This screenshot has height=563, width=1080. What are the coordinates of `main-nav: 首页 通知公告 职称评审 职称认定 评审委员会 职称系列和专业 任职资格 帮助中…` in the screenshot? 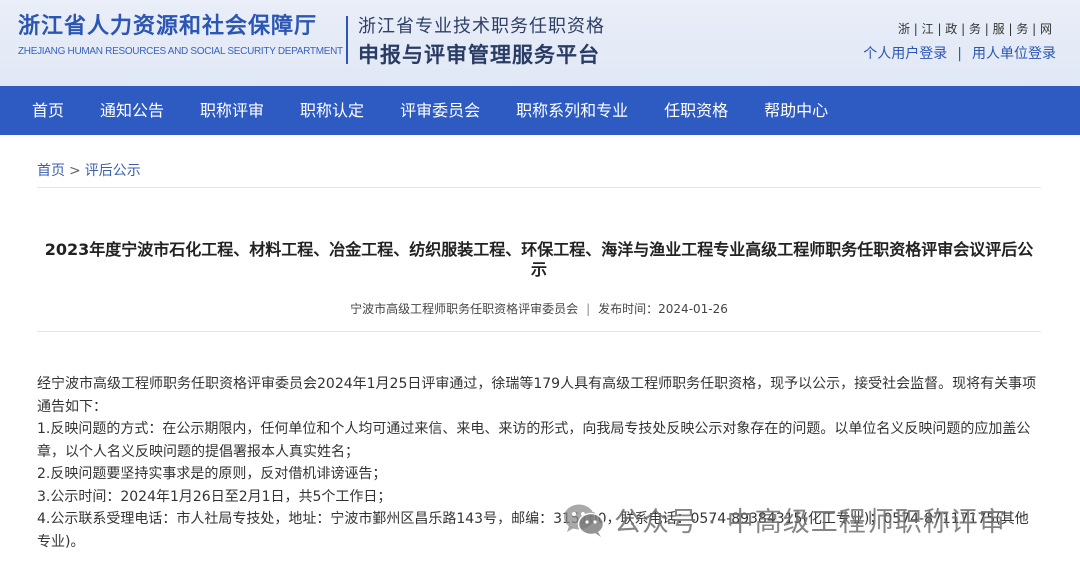 It's located at (540, 110).